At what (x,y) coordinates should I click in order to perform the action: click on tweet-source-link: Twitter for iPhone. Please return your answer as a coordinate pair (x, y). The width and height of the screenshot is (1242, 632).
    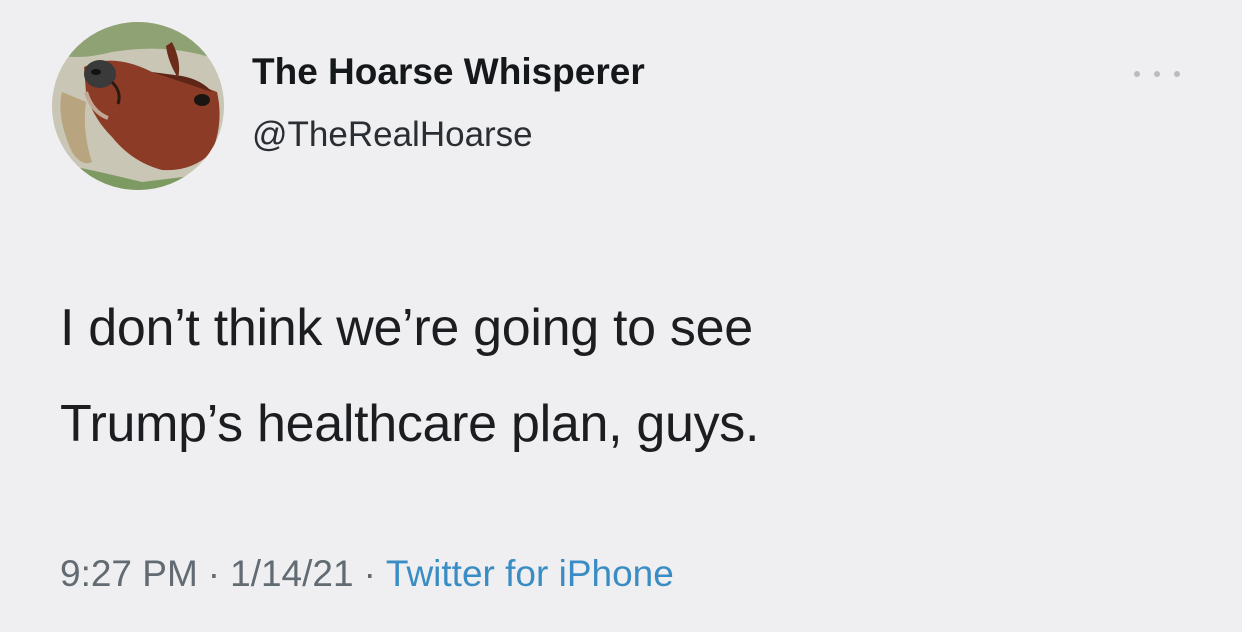
    Looking at the image, I should click on (530, 573).